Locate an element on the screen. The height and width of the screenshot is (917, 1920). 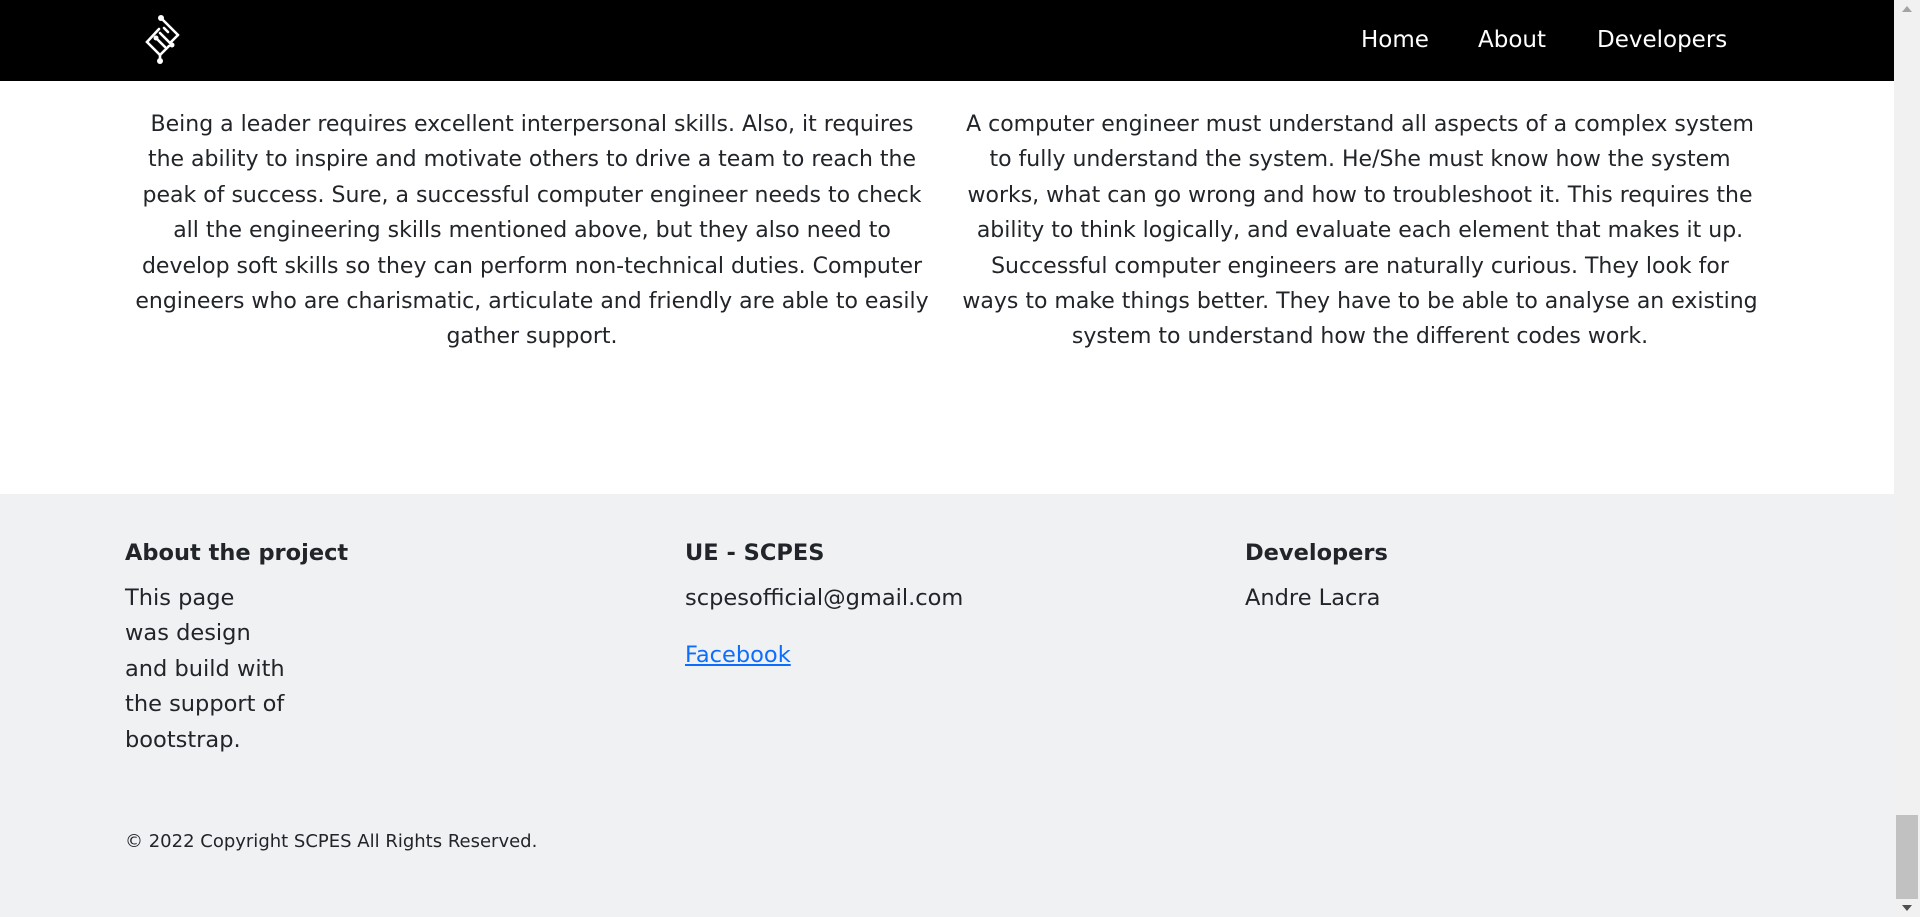
circuit-diamond-logo-icon is located at coordinates (165, 39).